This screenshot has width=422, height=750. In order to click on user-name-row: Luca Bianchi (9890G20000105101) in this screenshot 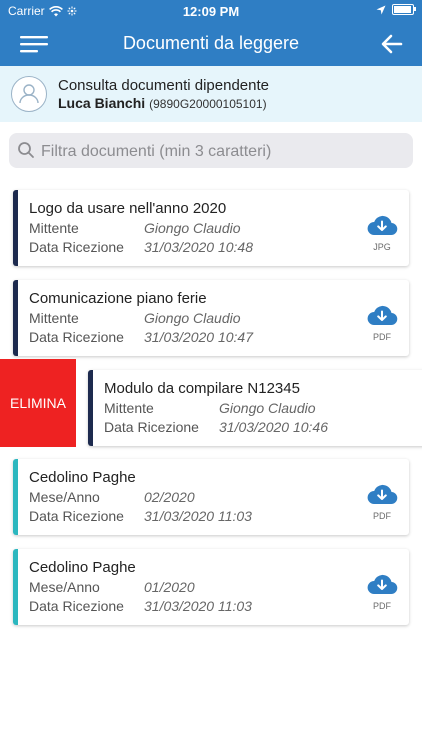, I will do `click(162, 103)`.